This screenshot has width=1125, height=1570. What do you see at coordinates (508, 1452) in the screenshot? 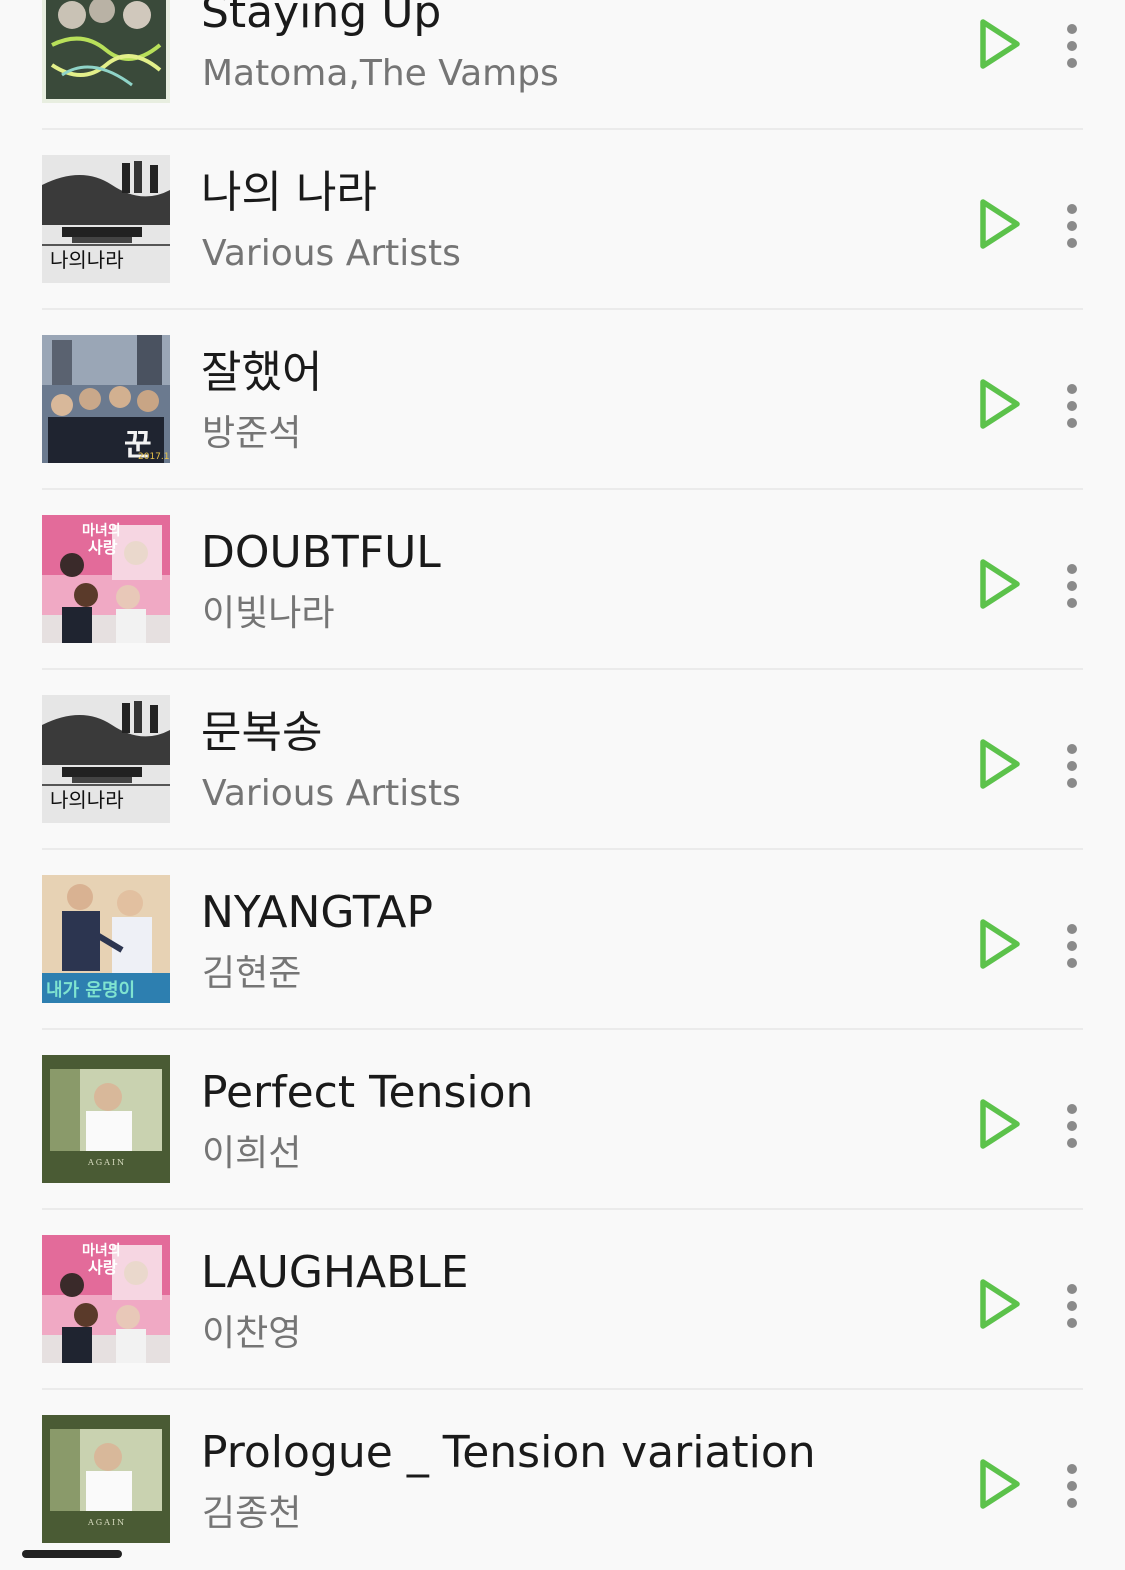
I see `song-title: Prologue _ Tension variation` at bounding box center [508, 1452].